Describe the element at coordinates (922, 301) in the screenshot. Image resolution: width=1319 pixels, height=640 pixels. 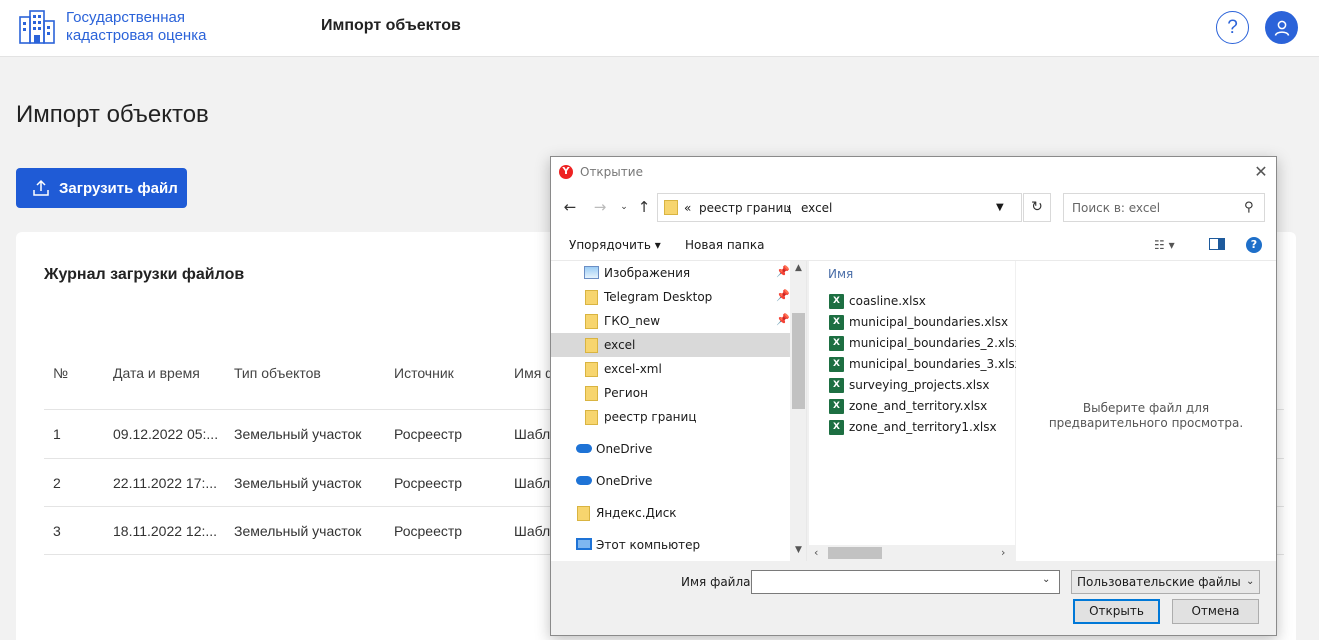
I see `file-item: X coasline.xlsx` at that location.